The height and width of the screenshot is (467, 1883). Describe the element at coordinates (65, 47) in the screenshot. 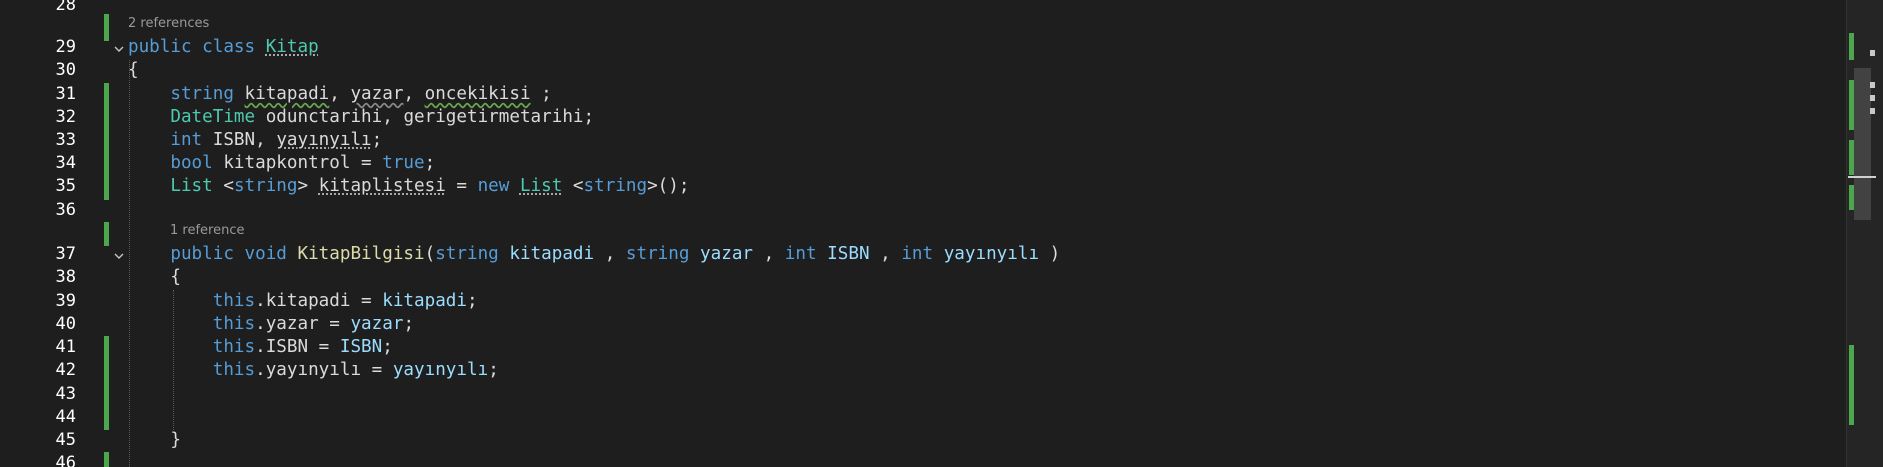

I see `line-number: 29` at that location.